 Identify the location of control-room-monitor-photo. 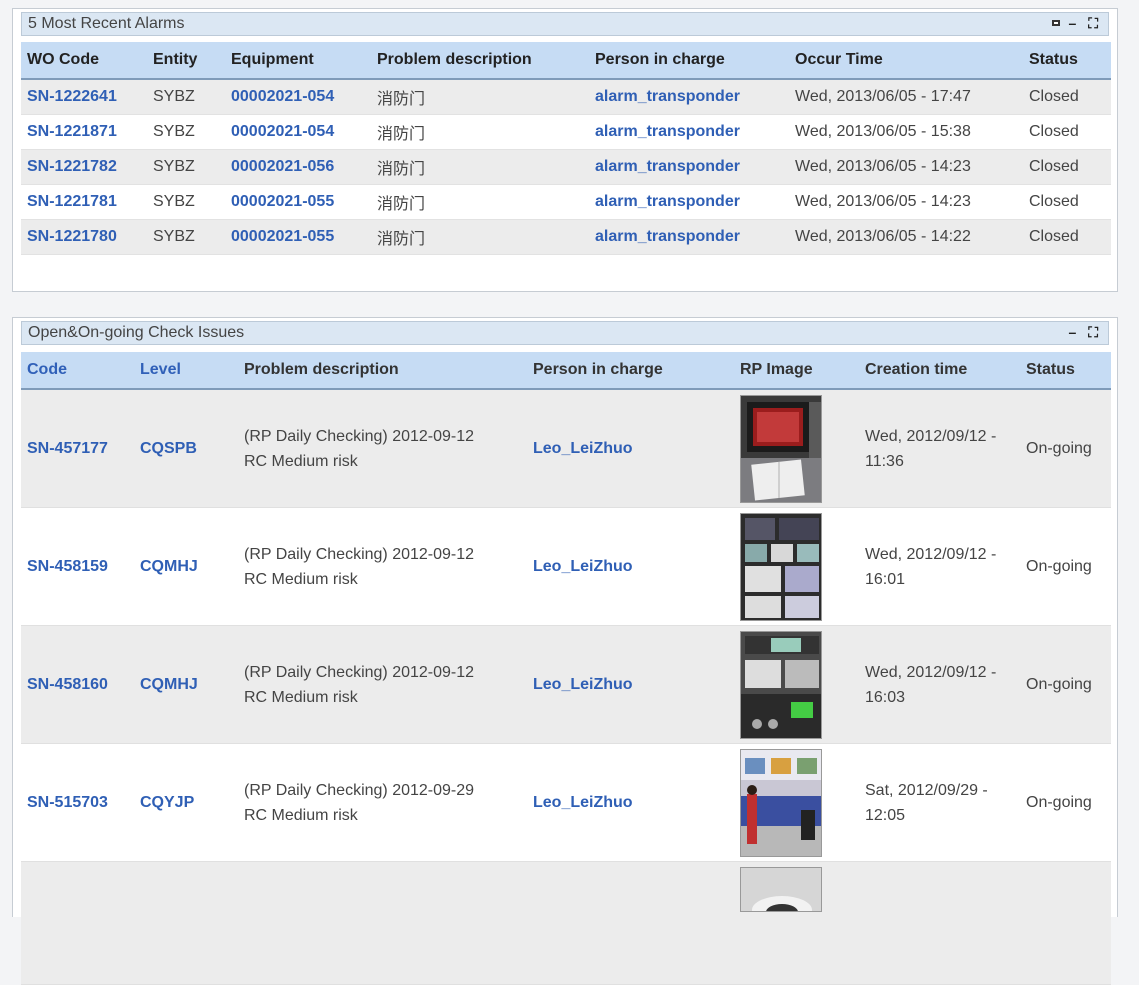
(781, 448).